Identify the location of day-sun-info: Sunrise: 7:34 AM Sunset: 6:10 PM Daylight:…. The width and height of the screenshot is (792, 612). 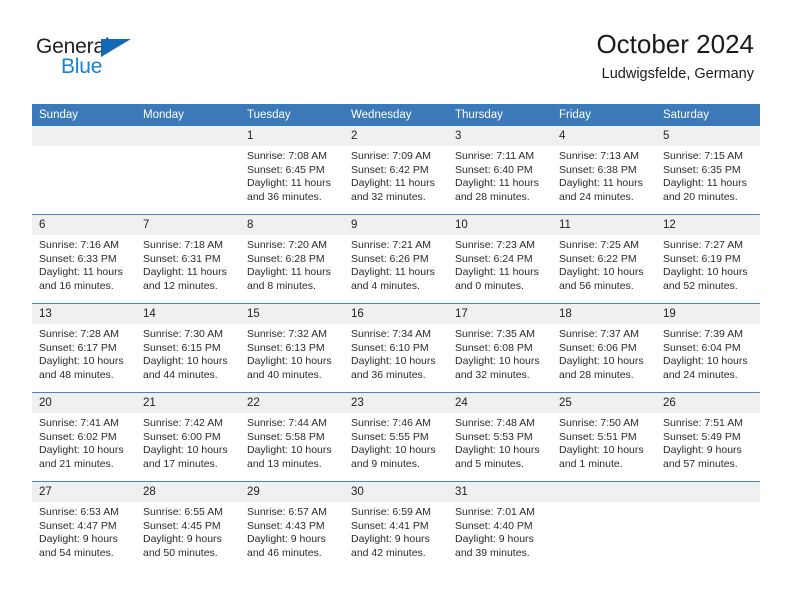
(396, 353).